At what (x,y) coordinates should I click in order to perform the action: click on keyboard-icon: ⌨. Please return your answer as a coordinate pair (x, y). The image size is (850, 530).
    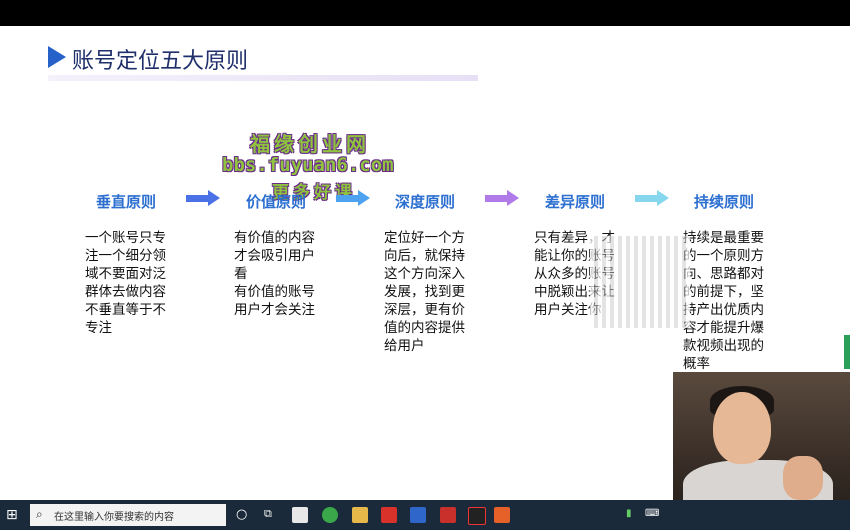
    Looking at the image, I should click on (652, 513).